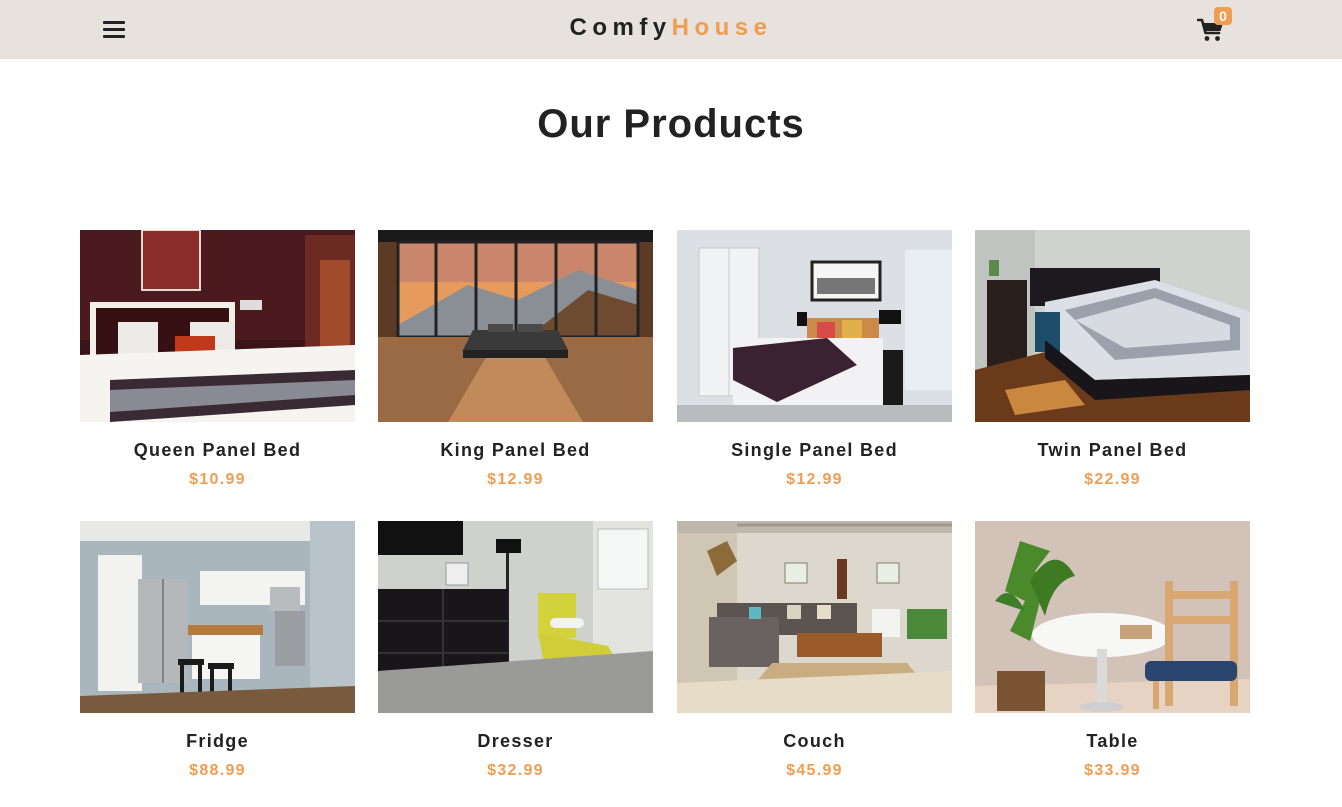 This screenshot has width=1342, height=807. I want to click on logo-text-comfy: Comfy, so click(620, 27).